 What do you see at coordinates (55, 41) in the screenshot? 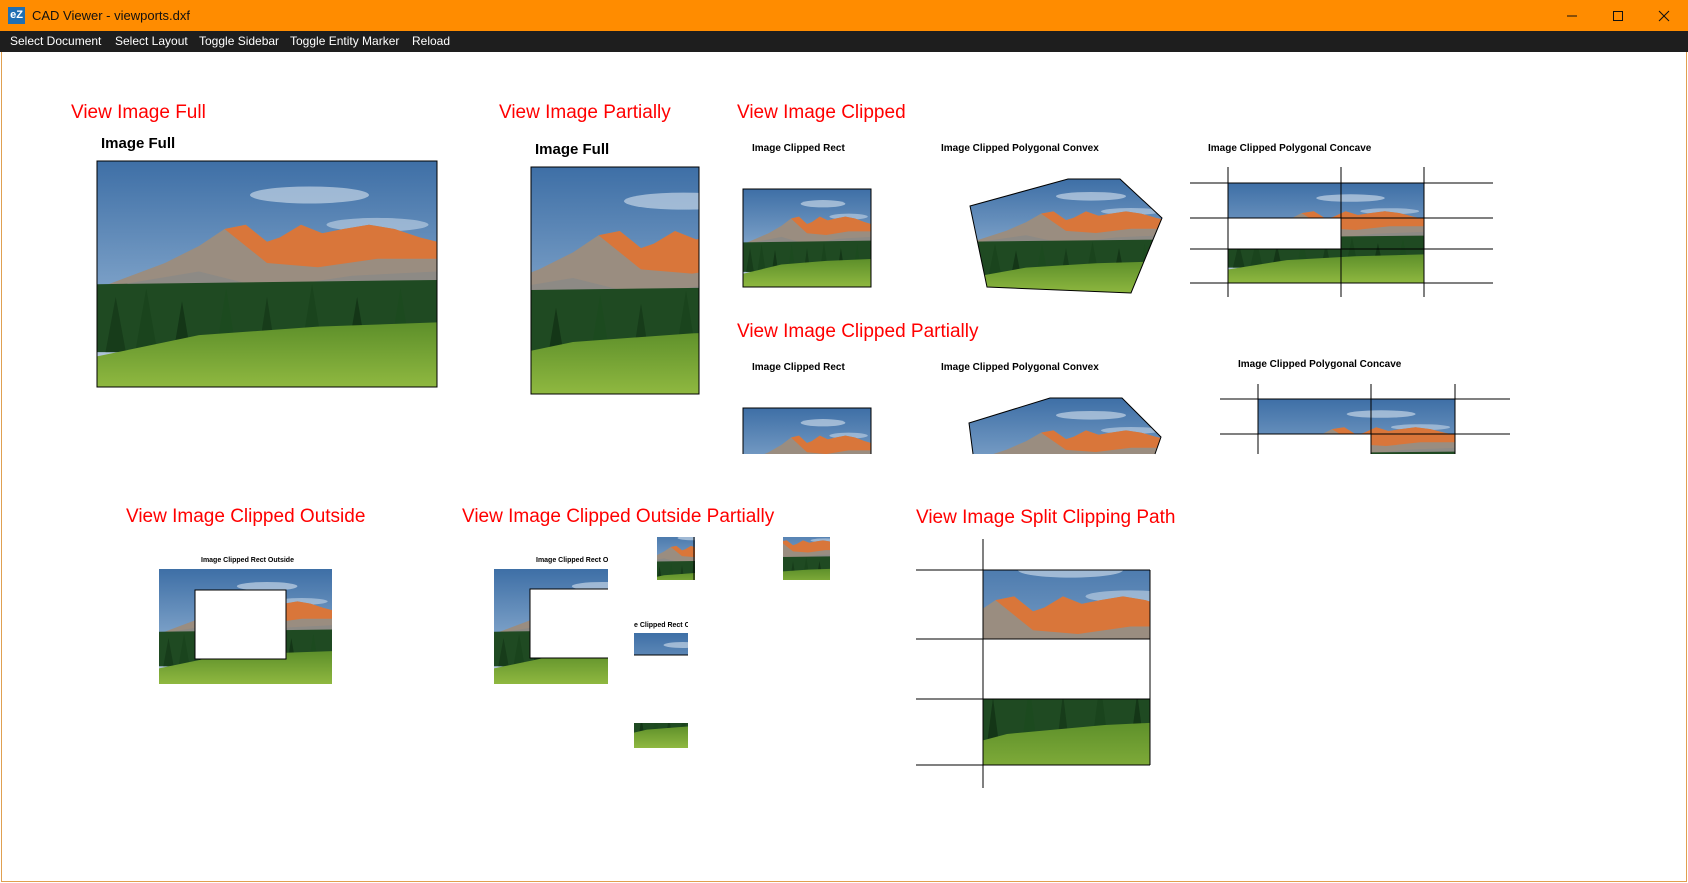
I see `menu-select-document: Select Document` at bounding box center [55, 41].